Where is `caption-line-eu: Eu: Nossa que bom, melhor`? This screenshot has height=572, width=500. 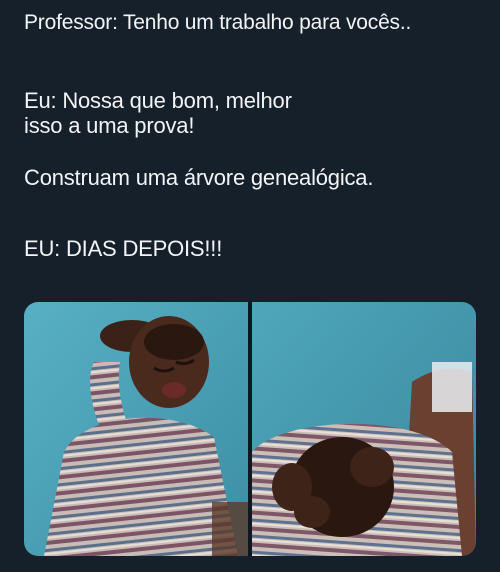 caption-line-eu: Eu: Nossa que bom, melhor is located at coordinates (158, 100).